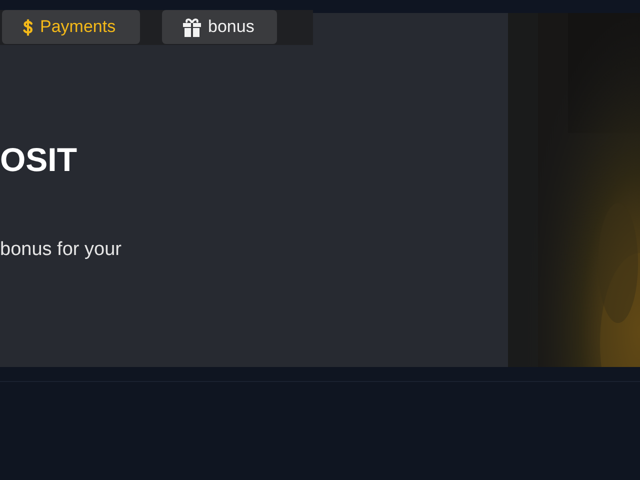 Image resolution: width=640 pixels, height=480 pixels. Describe the element at coordinates (28, 27) in the screenshot. I see `dollar-icon` at that location.